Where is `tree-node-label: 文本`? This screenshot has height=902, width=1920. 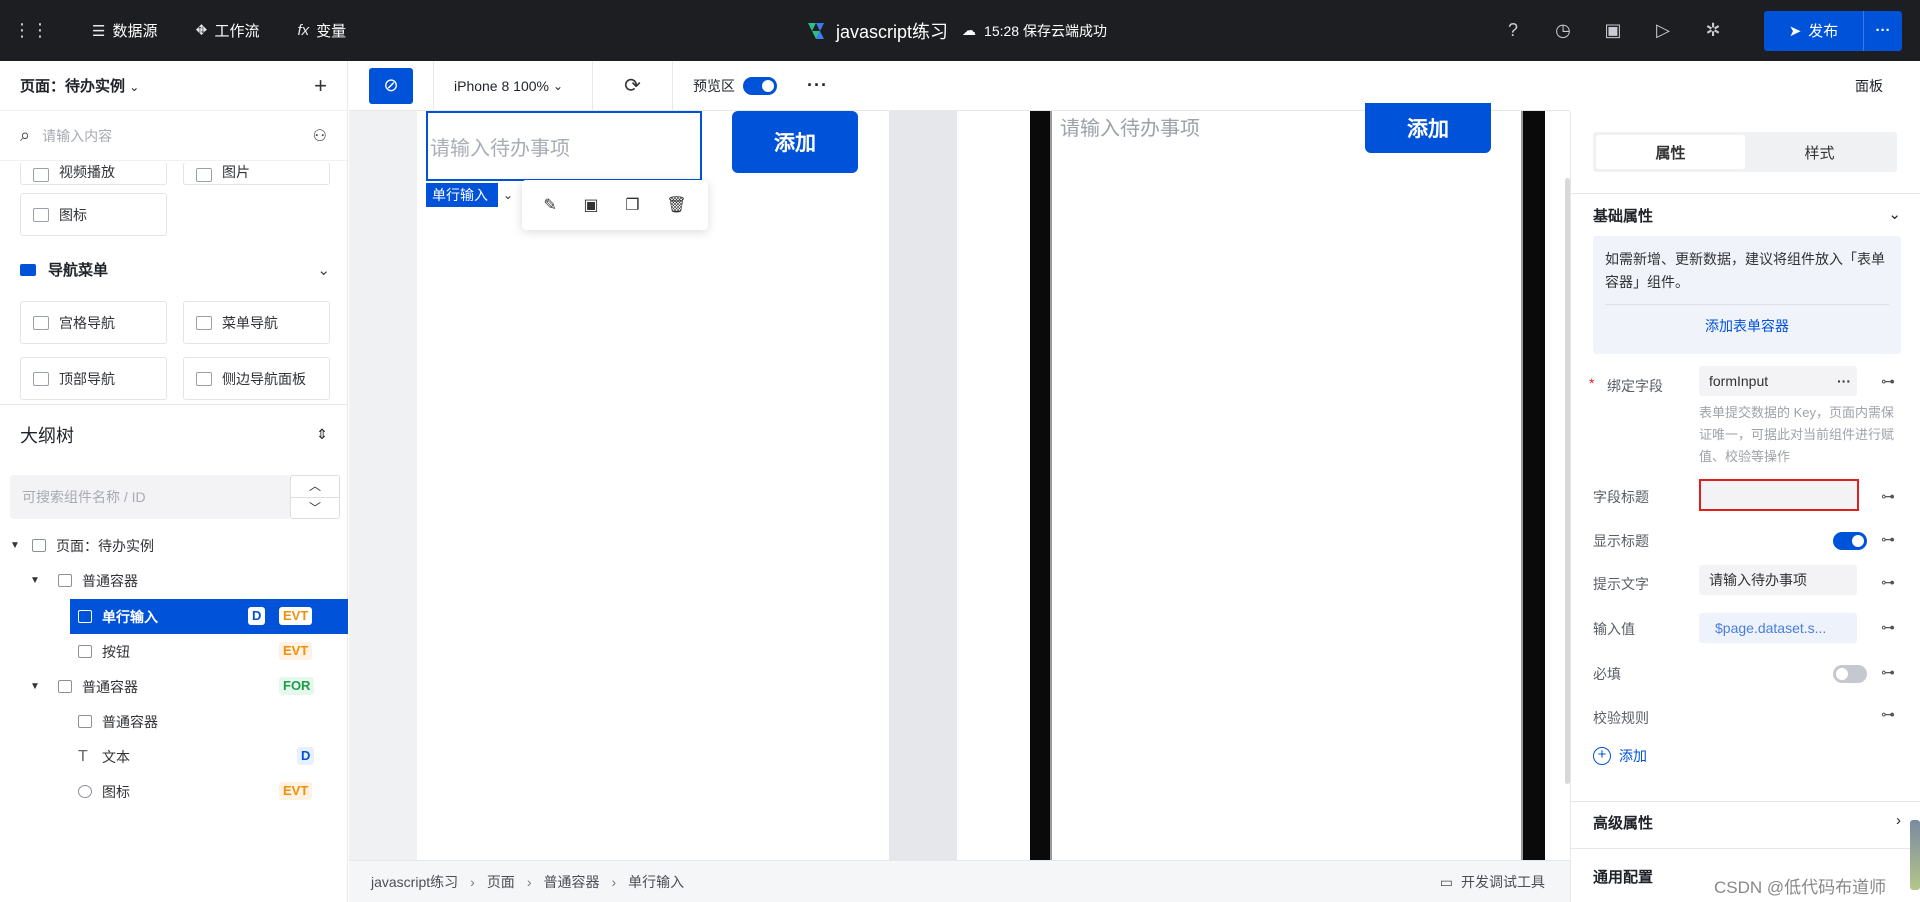
tree-node-label: 文本 is located at coordinates (116, 756).